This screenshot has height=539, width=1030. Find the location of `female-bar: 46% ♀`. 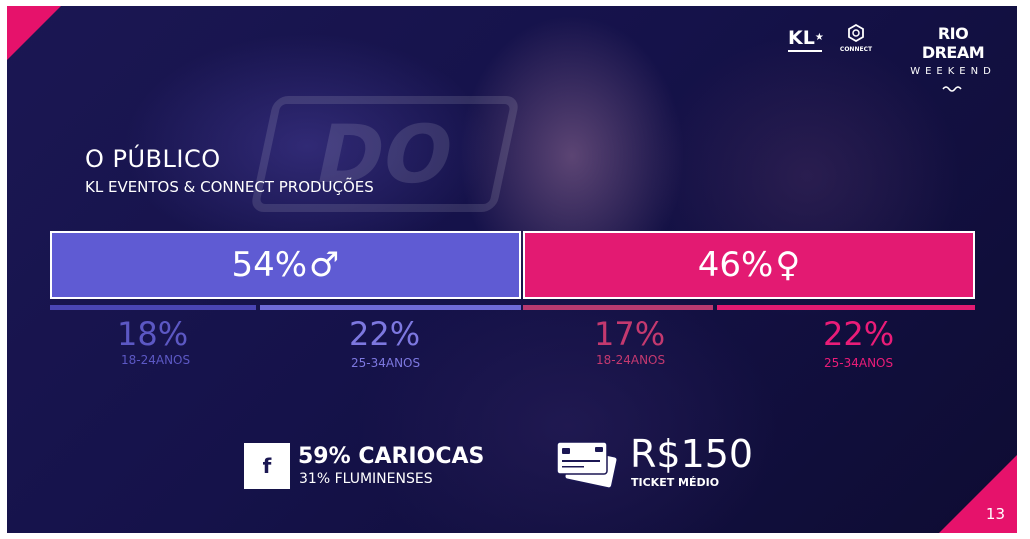

female-bar: 46% ♀ is located at coordinates (749, 265).